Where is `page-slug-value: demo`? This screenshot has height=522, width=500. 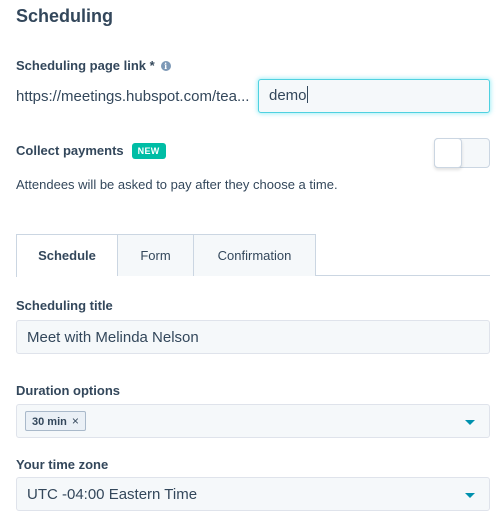 page-slug-value: demo is located at coordinates (288, 95).